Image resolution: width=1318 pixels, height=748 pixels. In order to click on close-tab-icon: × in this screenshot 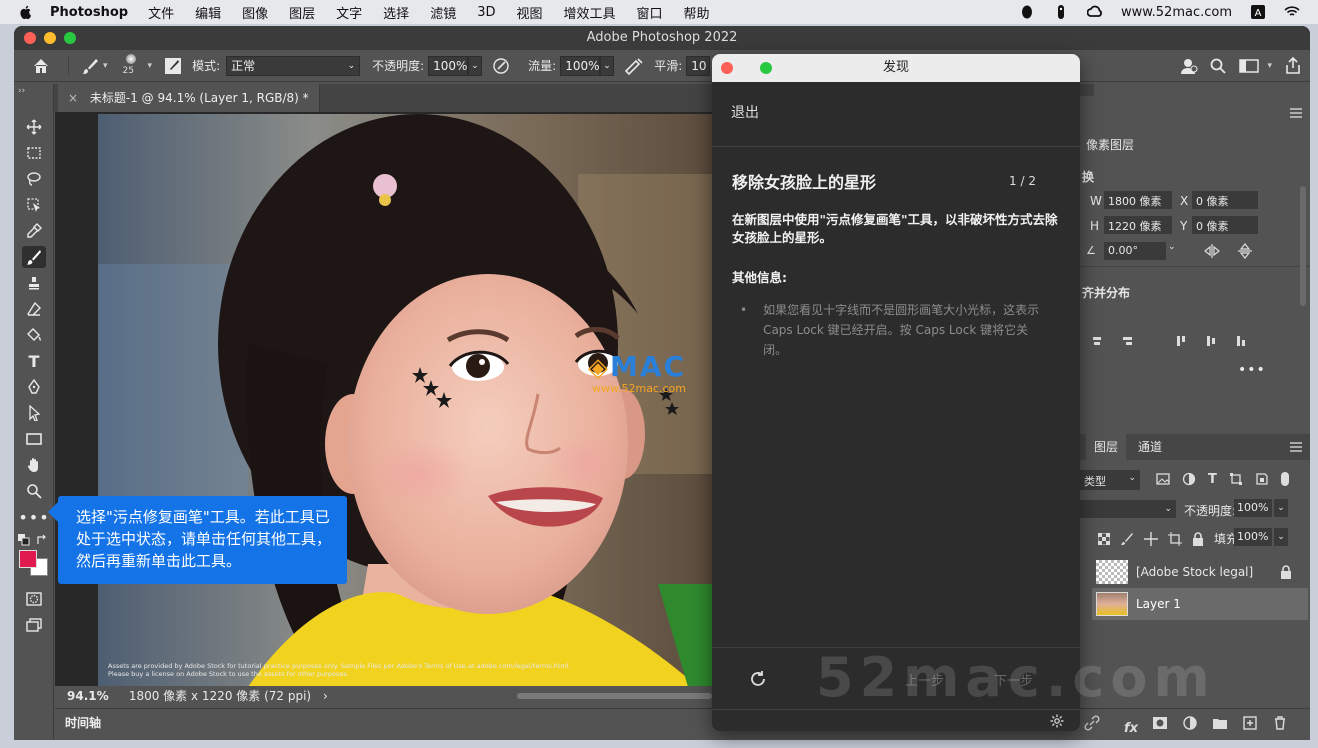, I will do `click(73, 98)`.